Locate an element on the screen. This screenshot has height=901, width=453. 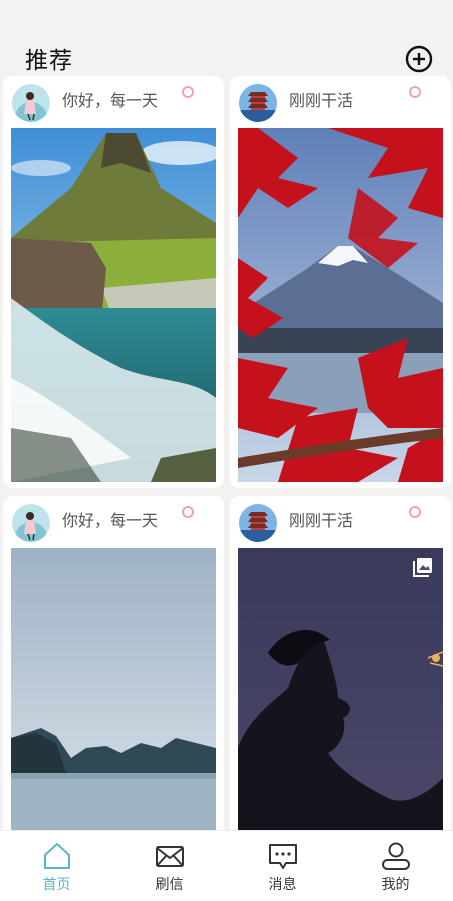
tab-home: 首页 is located at coordinates (56, 866).